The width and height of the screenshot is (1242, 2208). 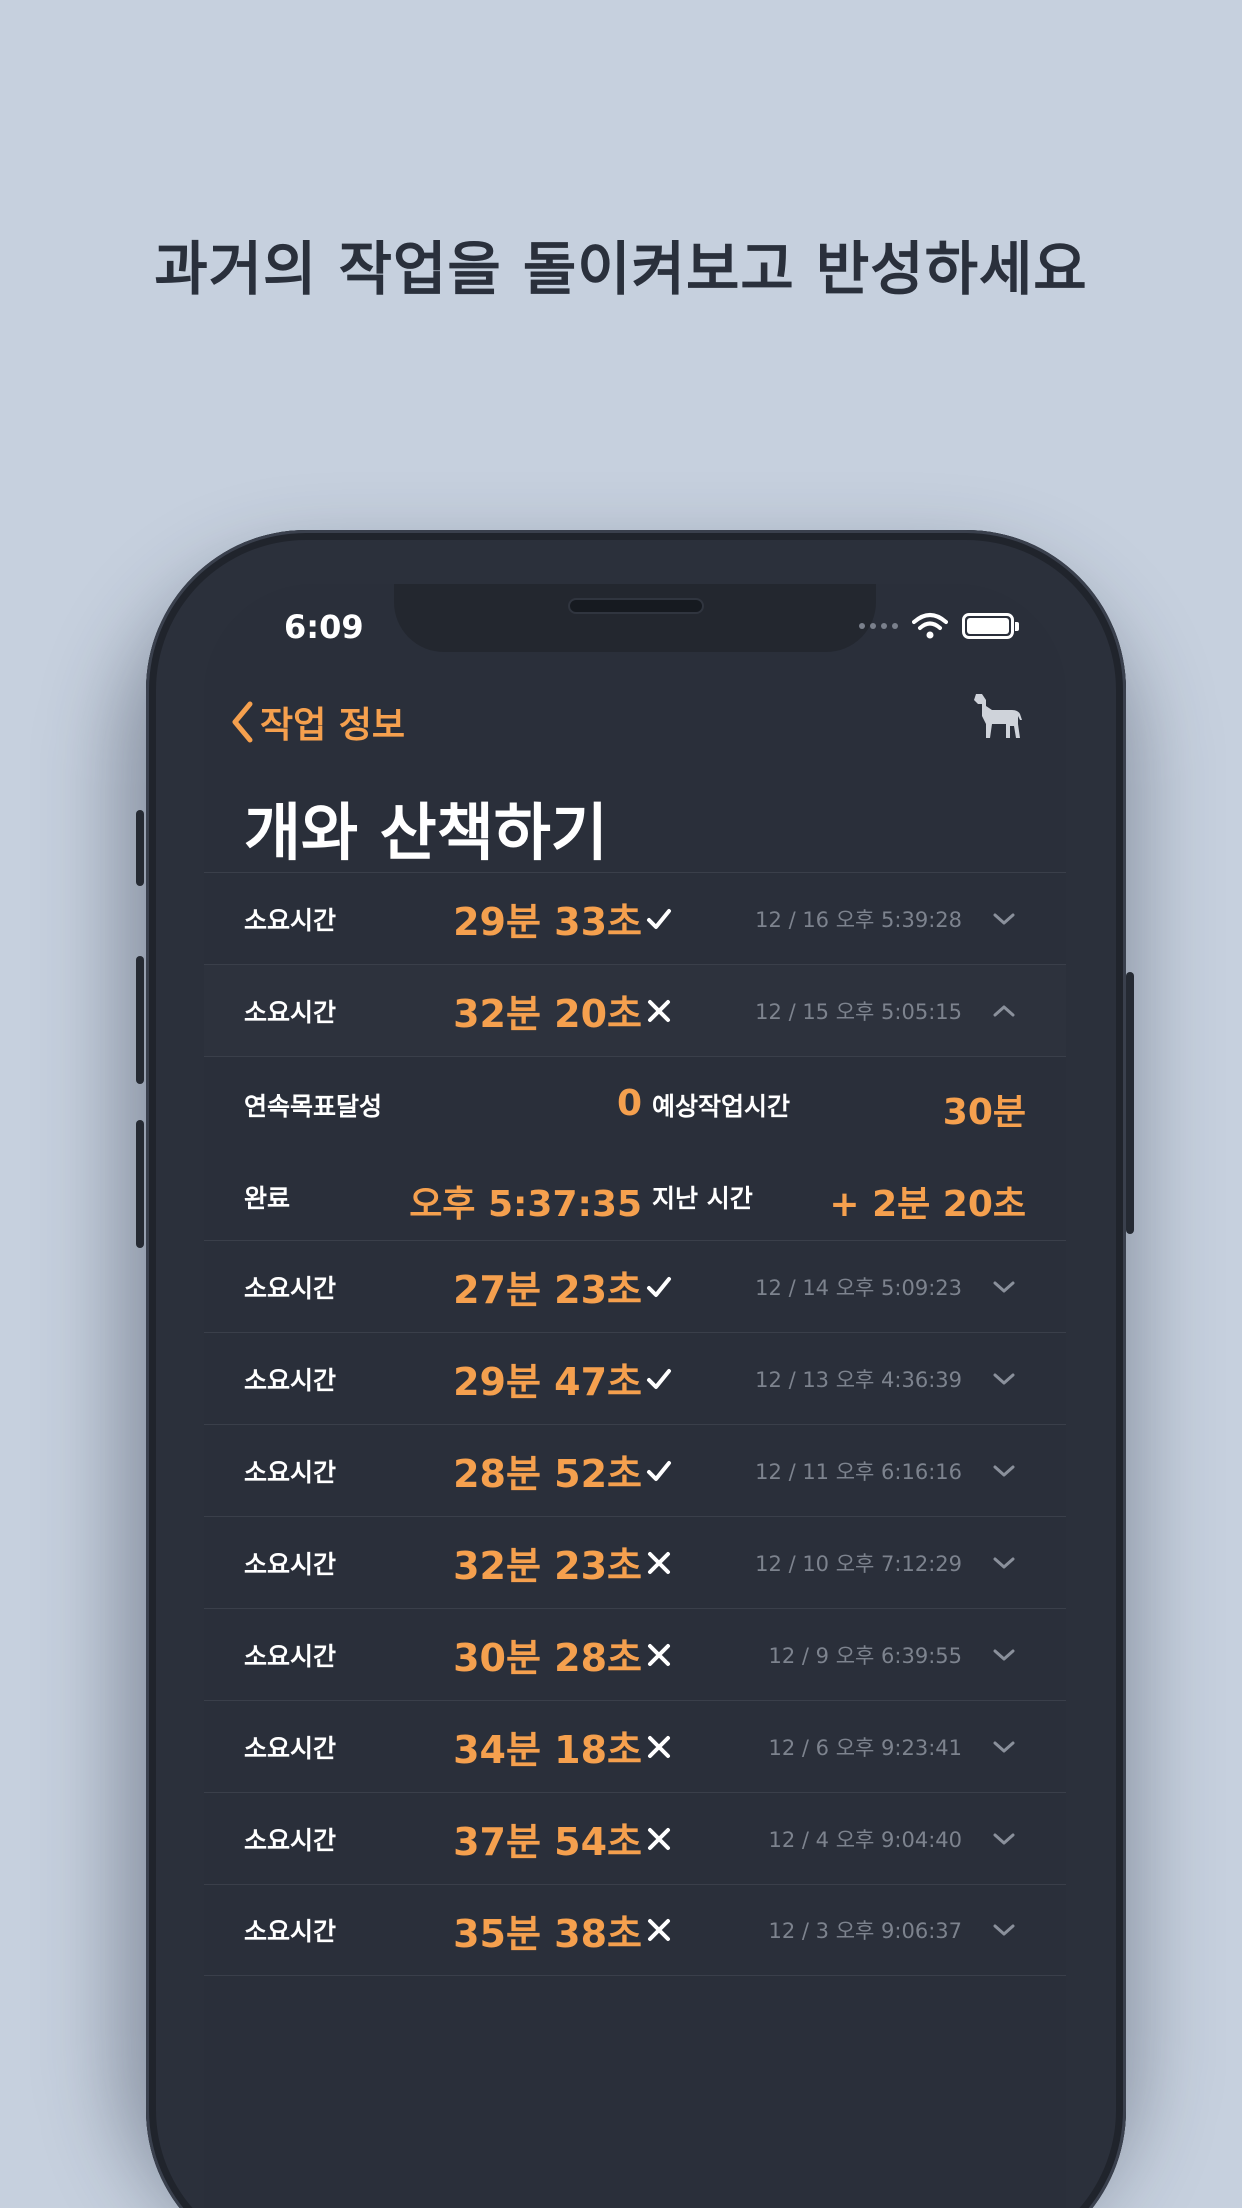 I want to click on power-button, so click(x=1130, y=1103).